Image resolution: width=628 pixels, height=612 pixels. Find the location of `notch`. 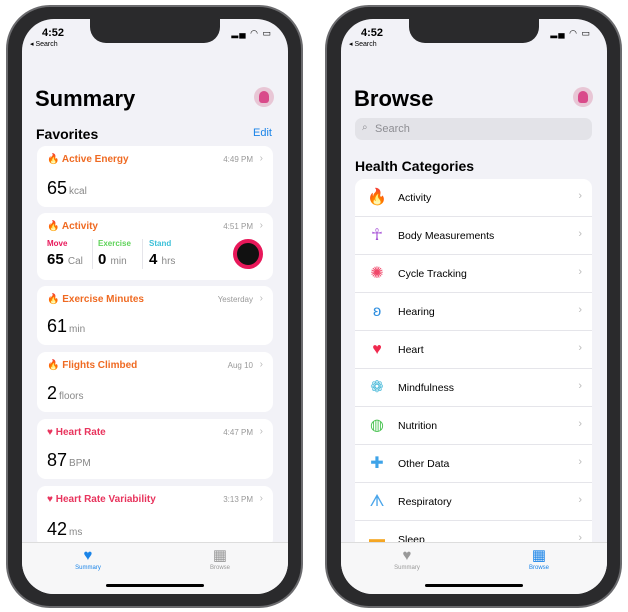

notch is located at coordinates (155, 31).